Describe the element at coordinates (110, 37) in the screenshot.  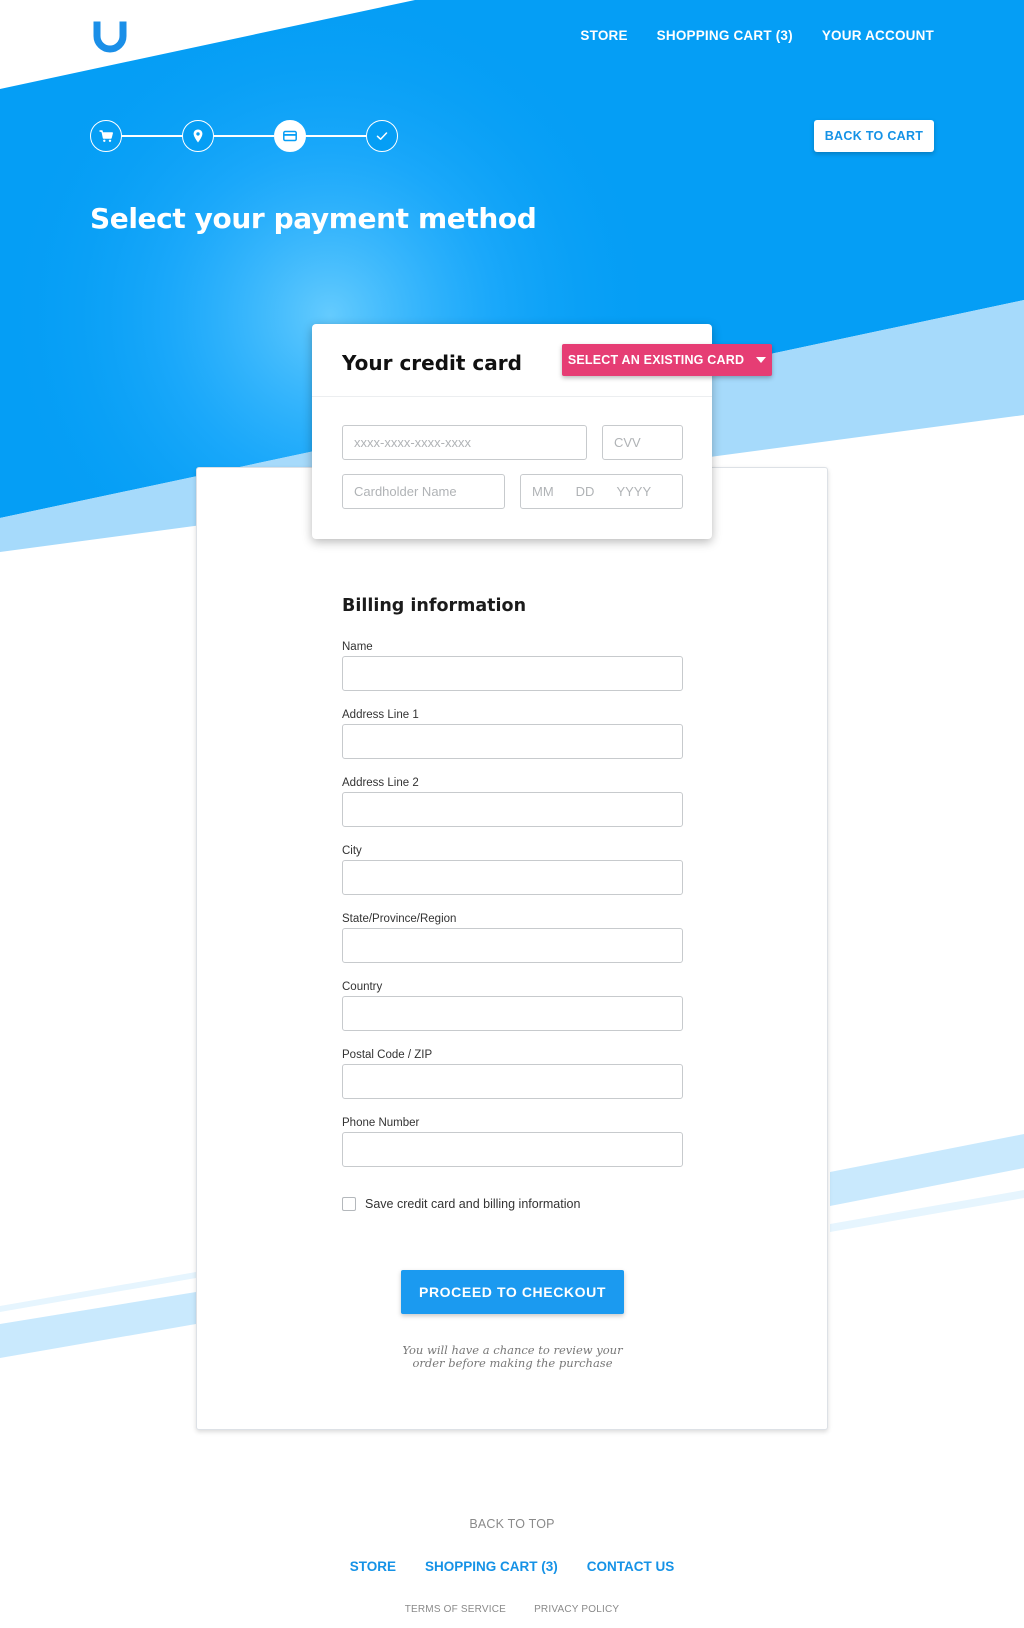
I see `logo-icon` at that location.